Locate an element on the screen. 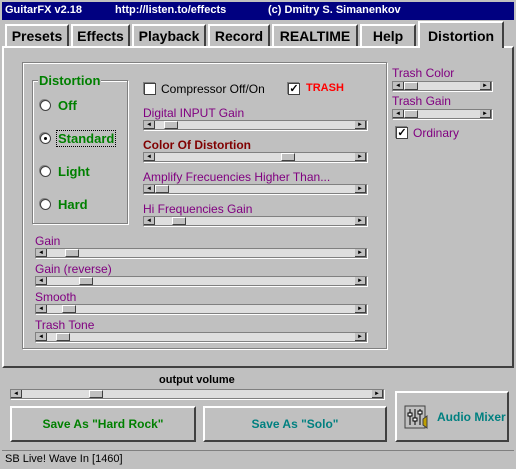 This screenshot has height=469, width=516. tab-help: Help is located at coordinates (388, 35).